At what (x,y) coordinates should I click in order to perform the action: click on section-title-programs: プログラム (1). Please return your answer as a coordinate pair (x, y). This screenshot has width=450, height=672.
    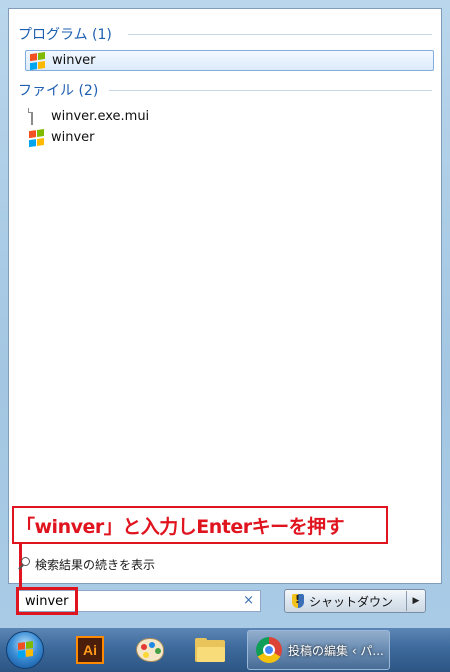
    Looking at the image, I should click on (65, 35).